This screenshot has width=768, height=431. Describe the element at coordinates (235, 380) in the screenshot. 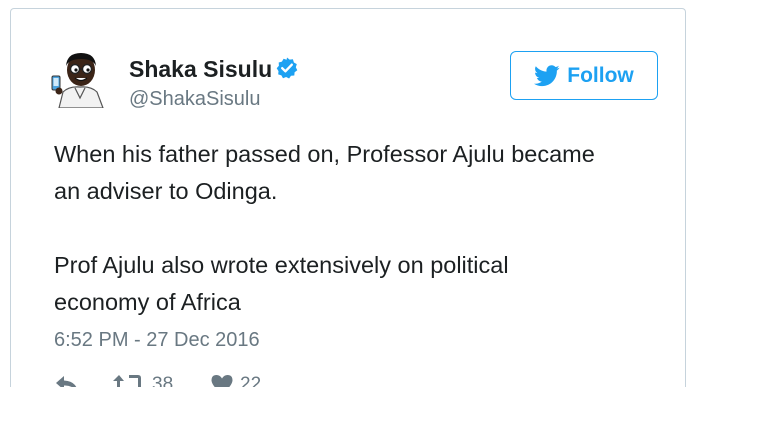

I see `like-button: 22` at that location.